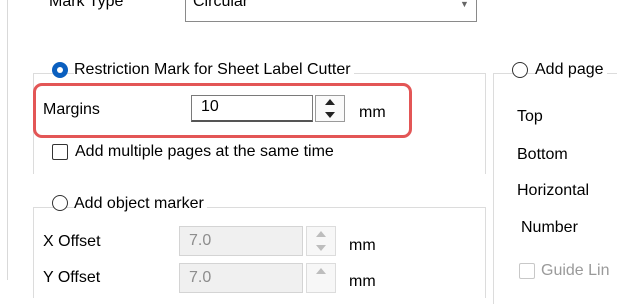 The image size is (617, 304). Describe the element at coordinates (372, 112) in the screenshot. I see `margins-unit: mm` at that location.